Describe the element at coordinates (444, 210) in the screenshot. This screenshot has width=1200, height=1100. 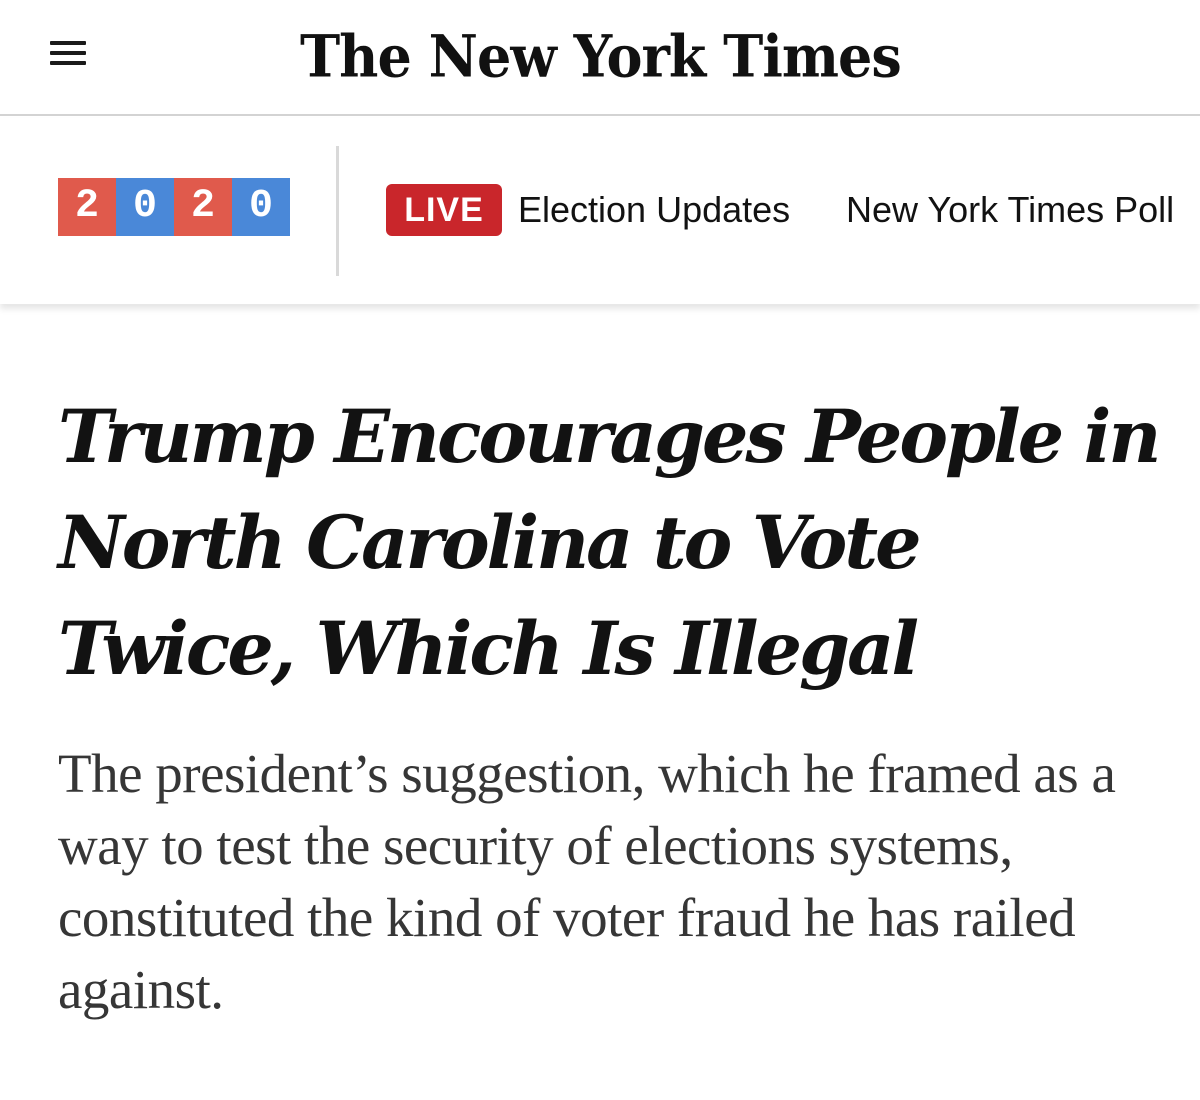
I see `live-badge: LIVE` at that location.